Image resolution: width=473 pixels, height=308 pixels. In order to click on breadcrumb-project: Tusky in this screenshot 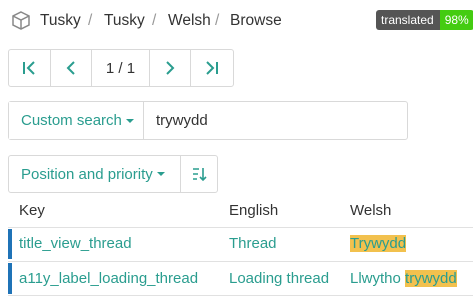, I will do `click(60, 21)`.